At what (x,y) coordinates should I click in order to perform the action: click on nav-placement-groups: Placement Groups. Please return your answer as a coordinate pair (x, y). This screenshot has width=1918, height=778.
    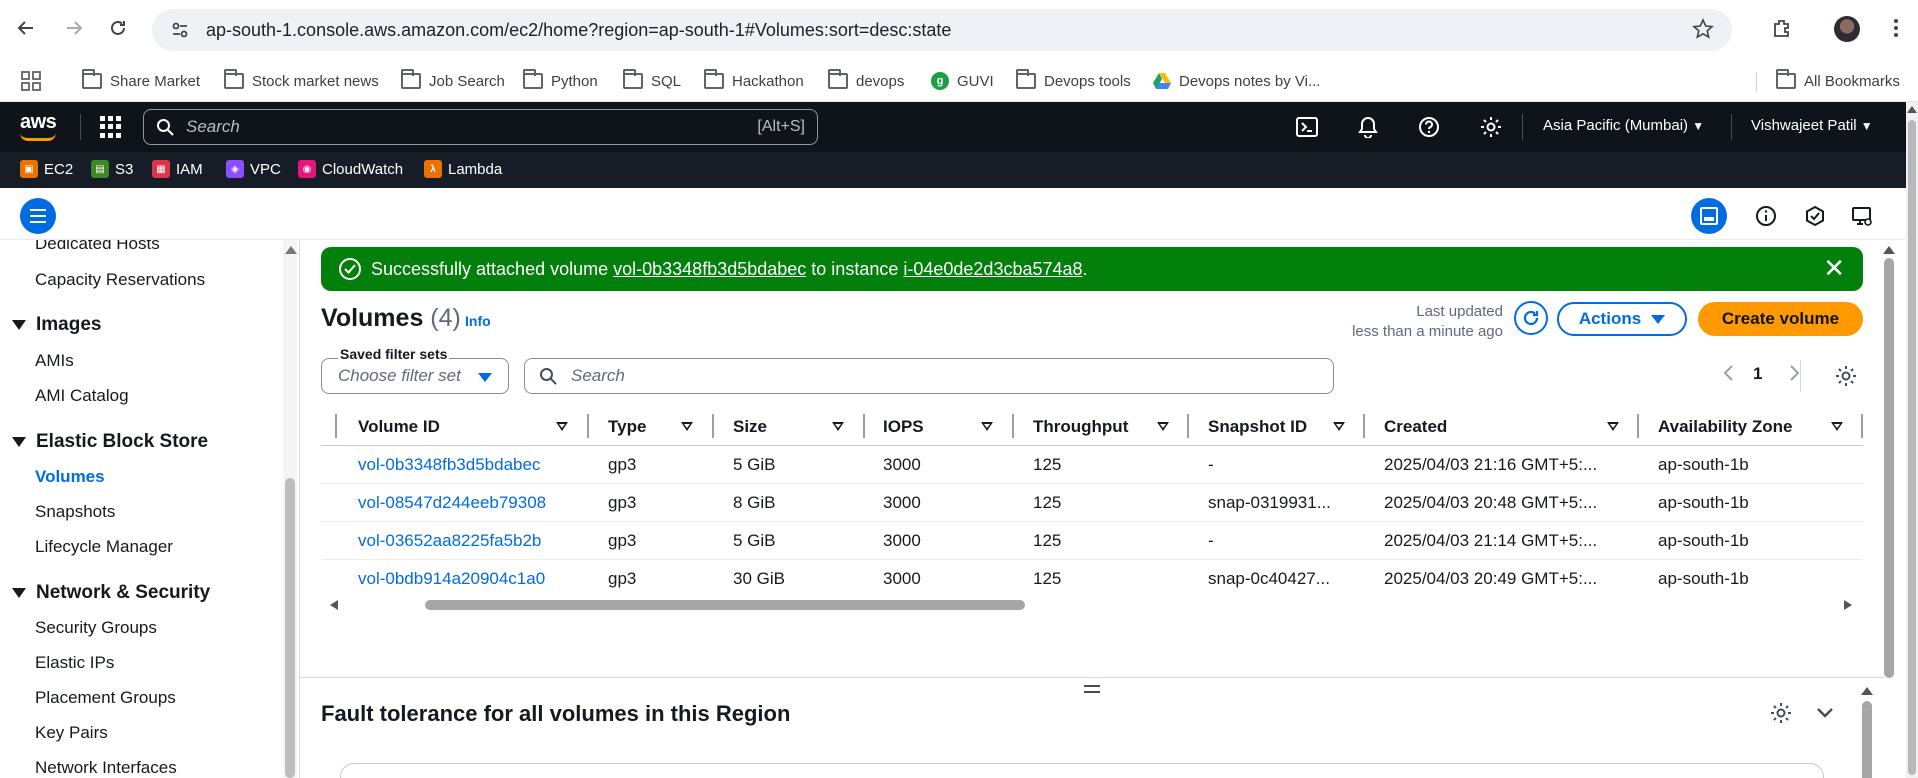
    Looking at the image, I should click on (105, 698).